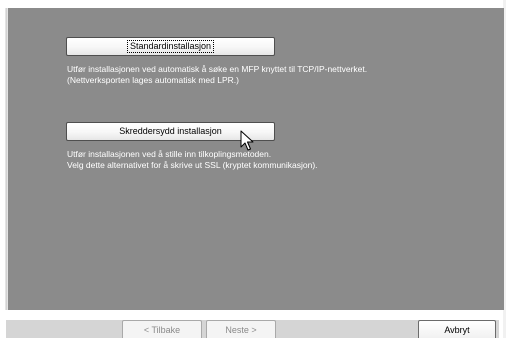  I want to click on cancel-button-label: Avbryt, so click(457, 329).